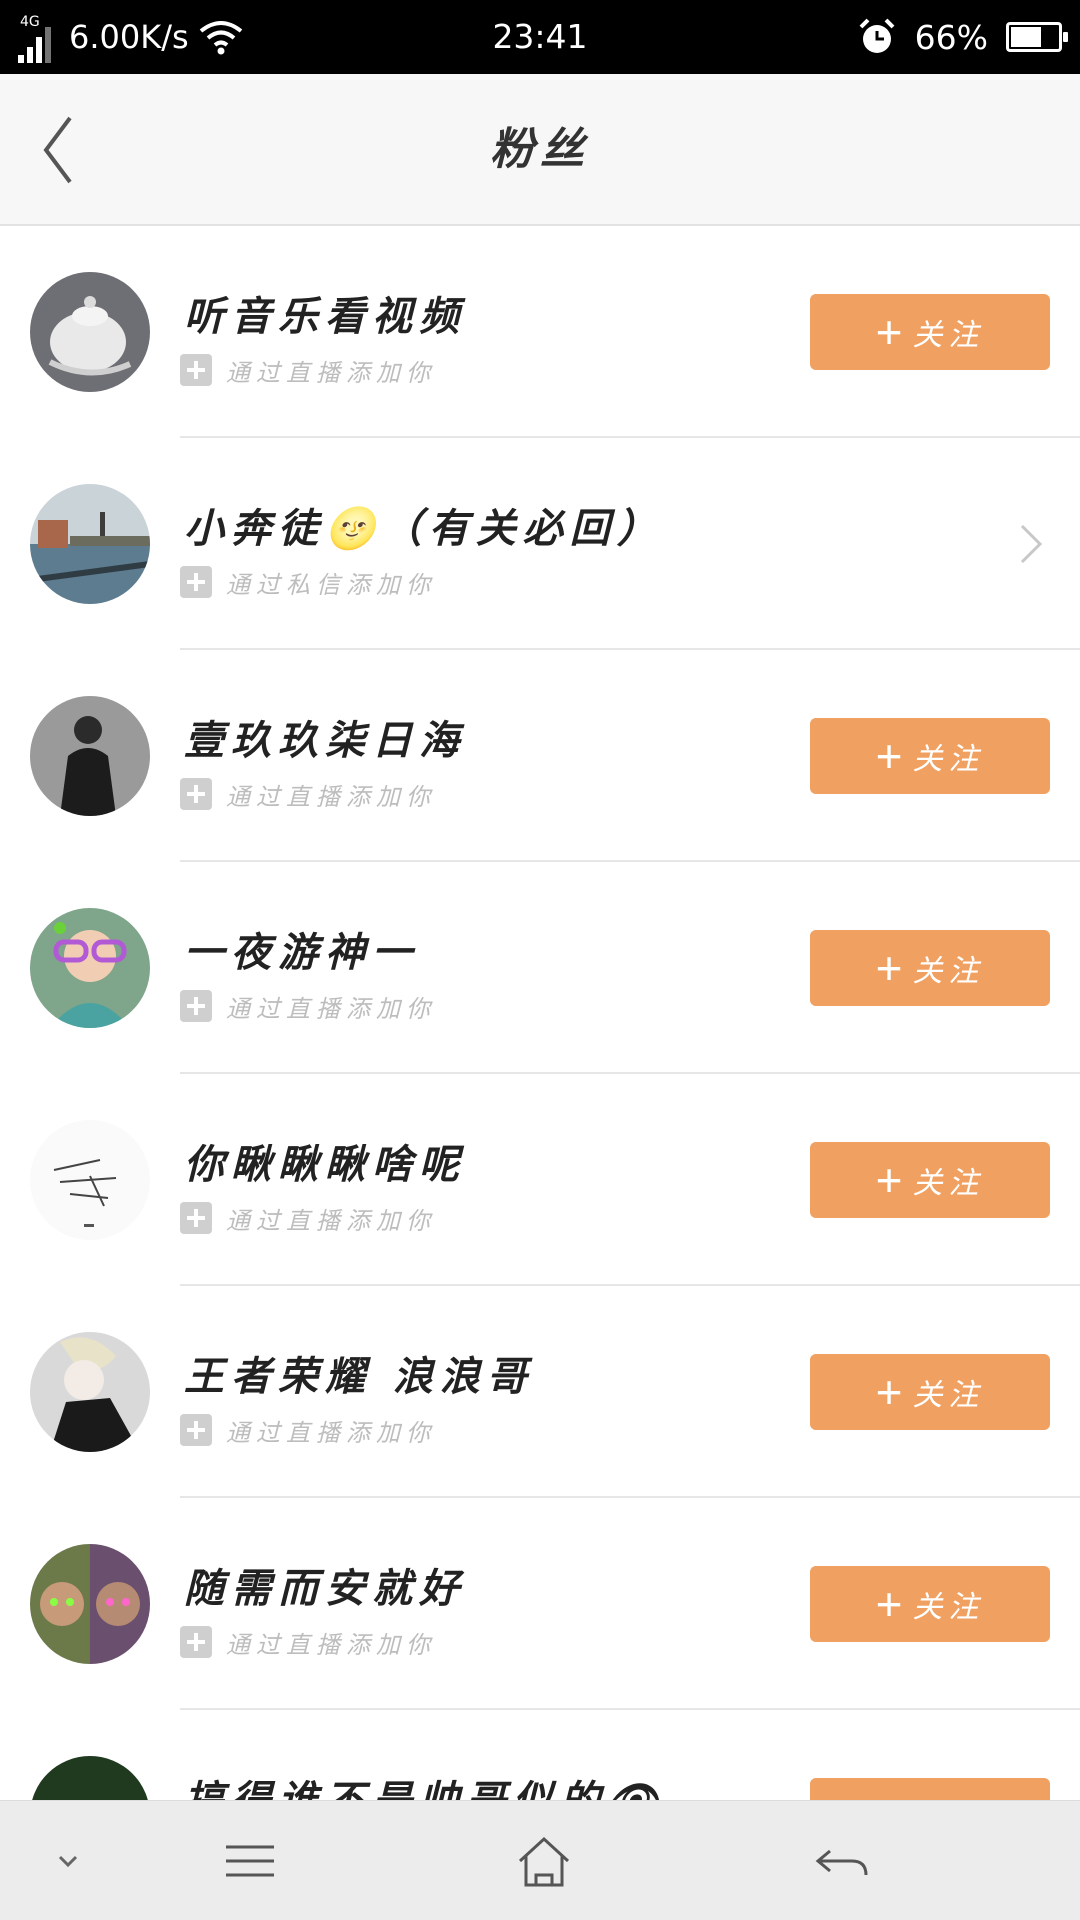 Image resolution: width=1080 pixels, height=1920 pixels. What do you see at coordinates (325, 1164) in the screenshot?
I see `follower-name: 你瞅瞅瞅啥呢` at bounding box center [325, 1164].